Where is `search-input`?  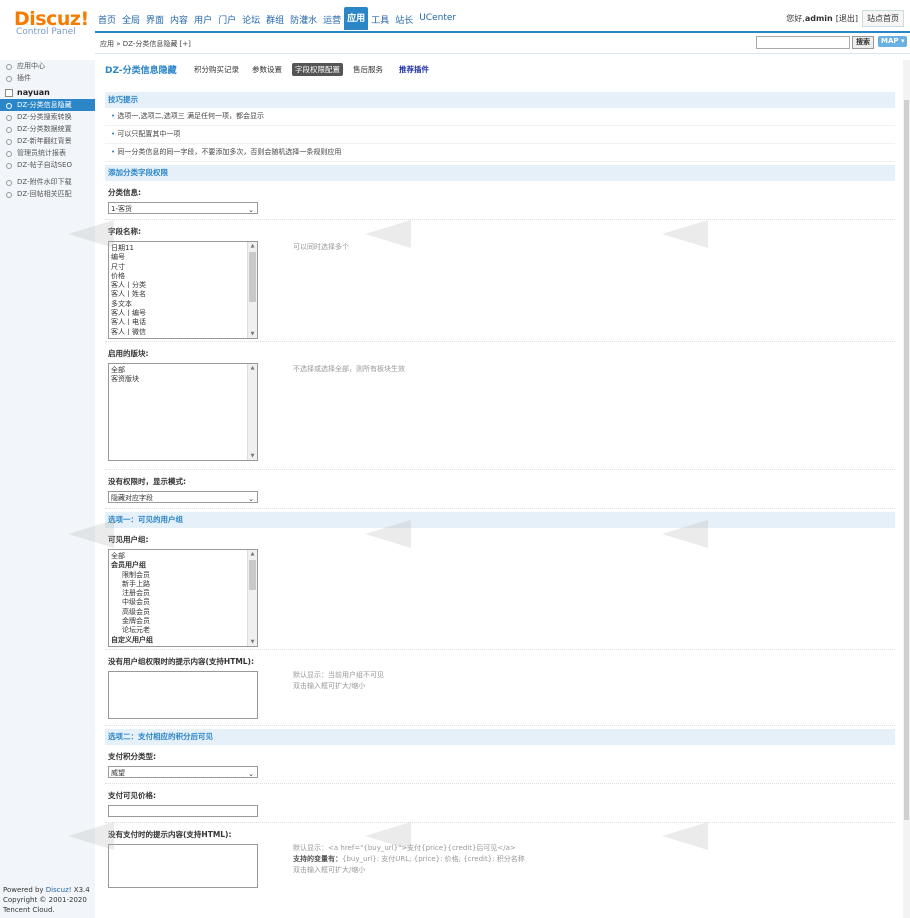 search-input is located at coordinates (803, 42).